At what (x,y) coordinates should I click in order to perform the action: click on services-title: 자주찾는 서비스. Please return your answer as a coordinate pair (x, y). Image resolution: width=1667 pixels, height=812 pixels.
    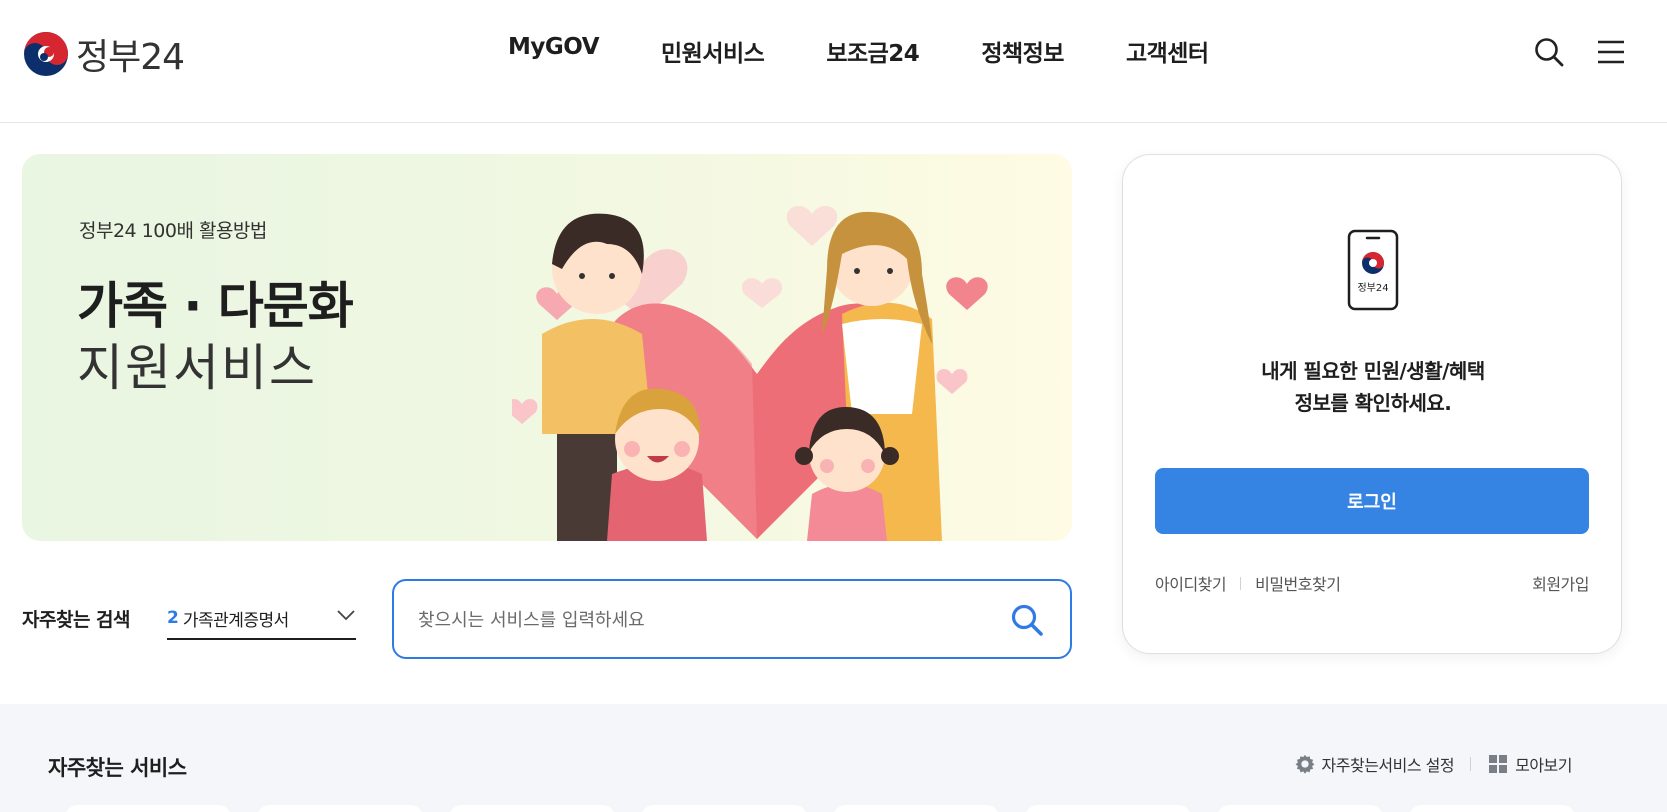
    Looking at the image, I should click on (117, 768).